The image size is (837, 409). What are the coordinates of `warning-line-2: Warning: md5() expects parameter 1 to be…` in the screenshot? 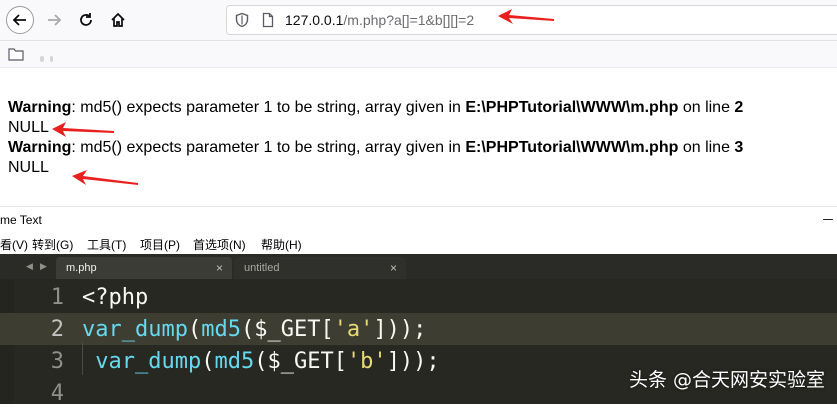 It's located at (375, 148).